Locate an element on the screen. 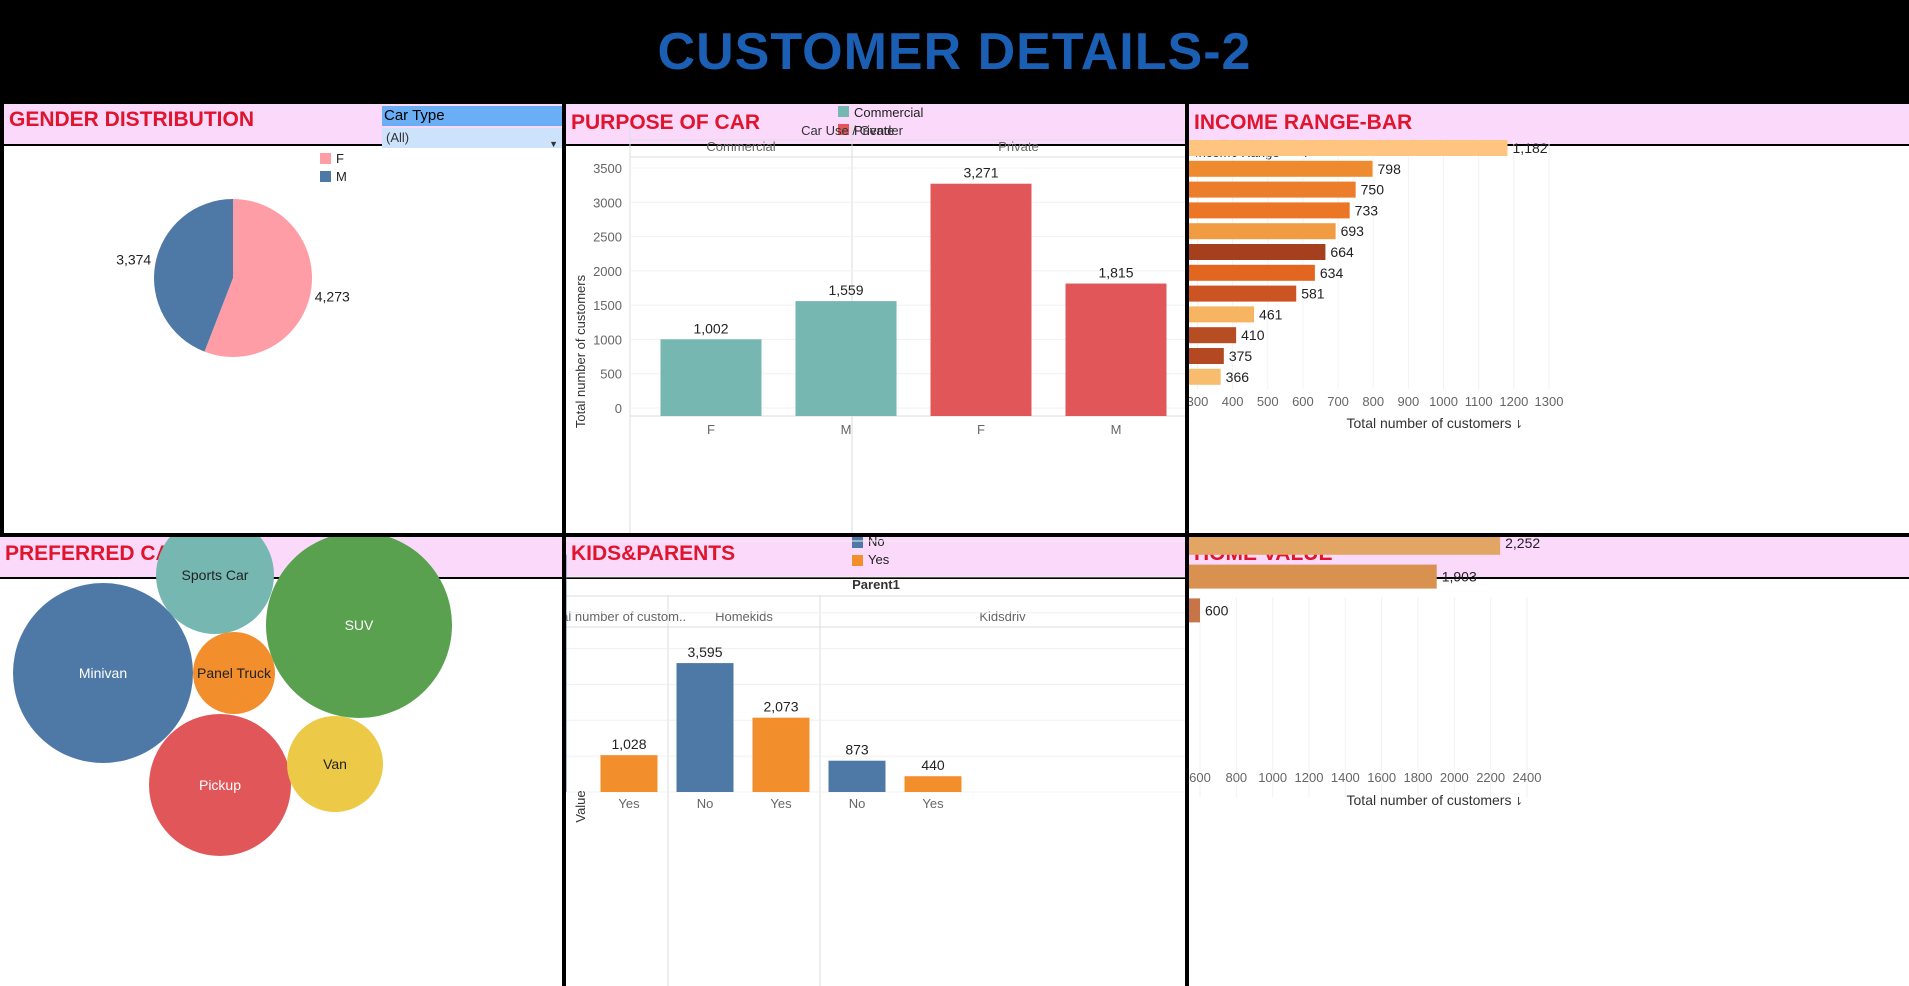 Image resolution: width=1909 pixels, height=986 pixels. legend-swatch-no is located at coordinates (857, 542).